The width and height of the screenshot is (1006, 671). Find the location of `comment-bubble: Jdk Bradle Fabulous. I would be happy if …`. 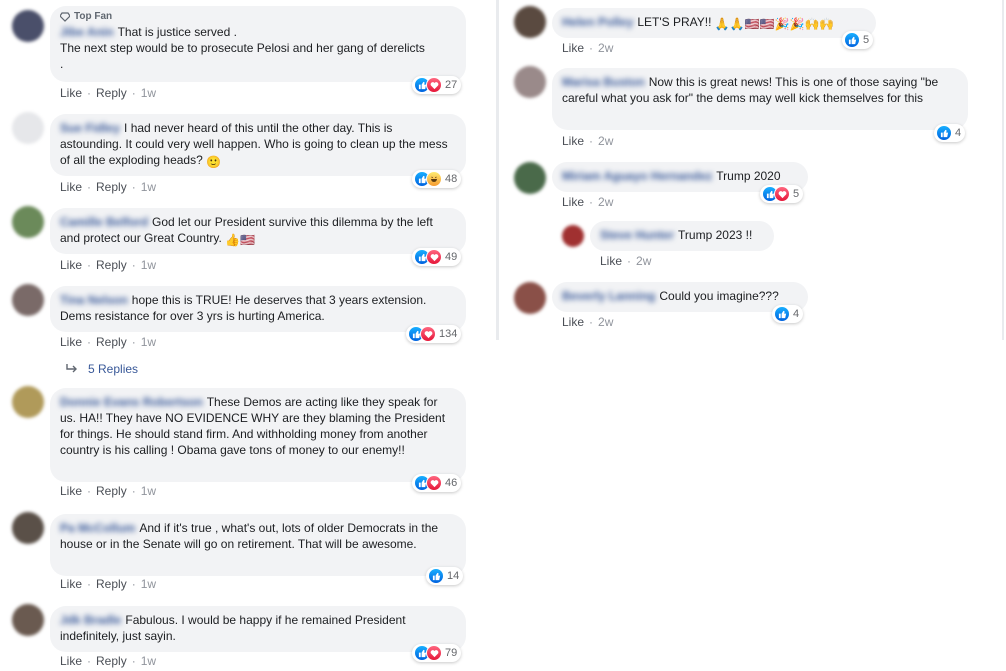

comment-bubble: Jdk Bradle Fabulous. I would be happy if … is located at coordinates (258, 629).